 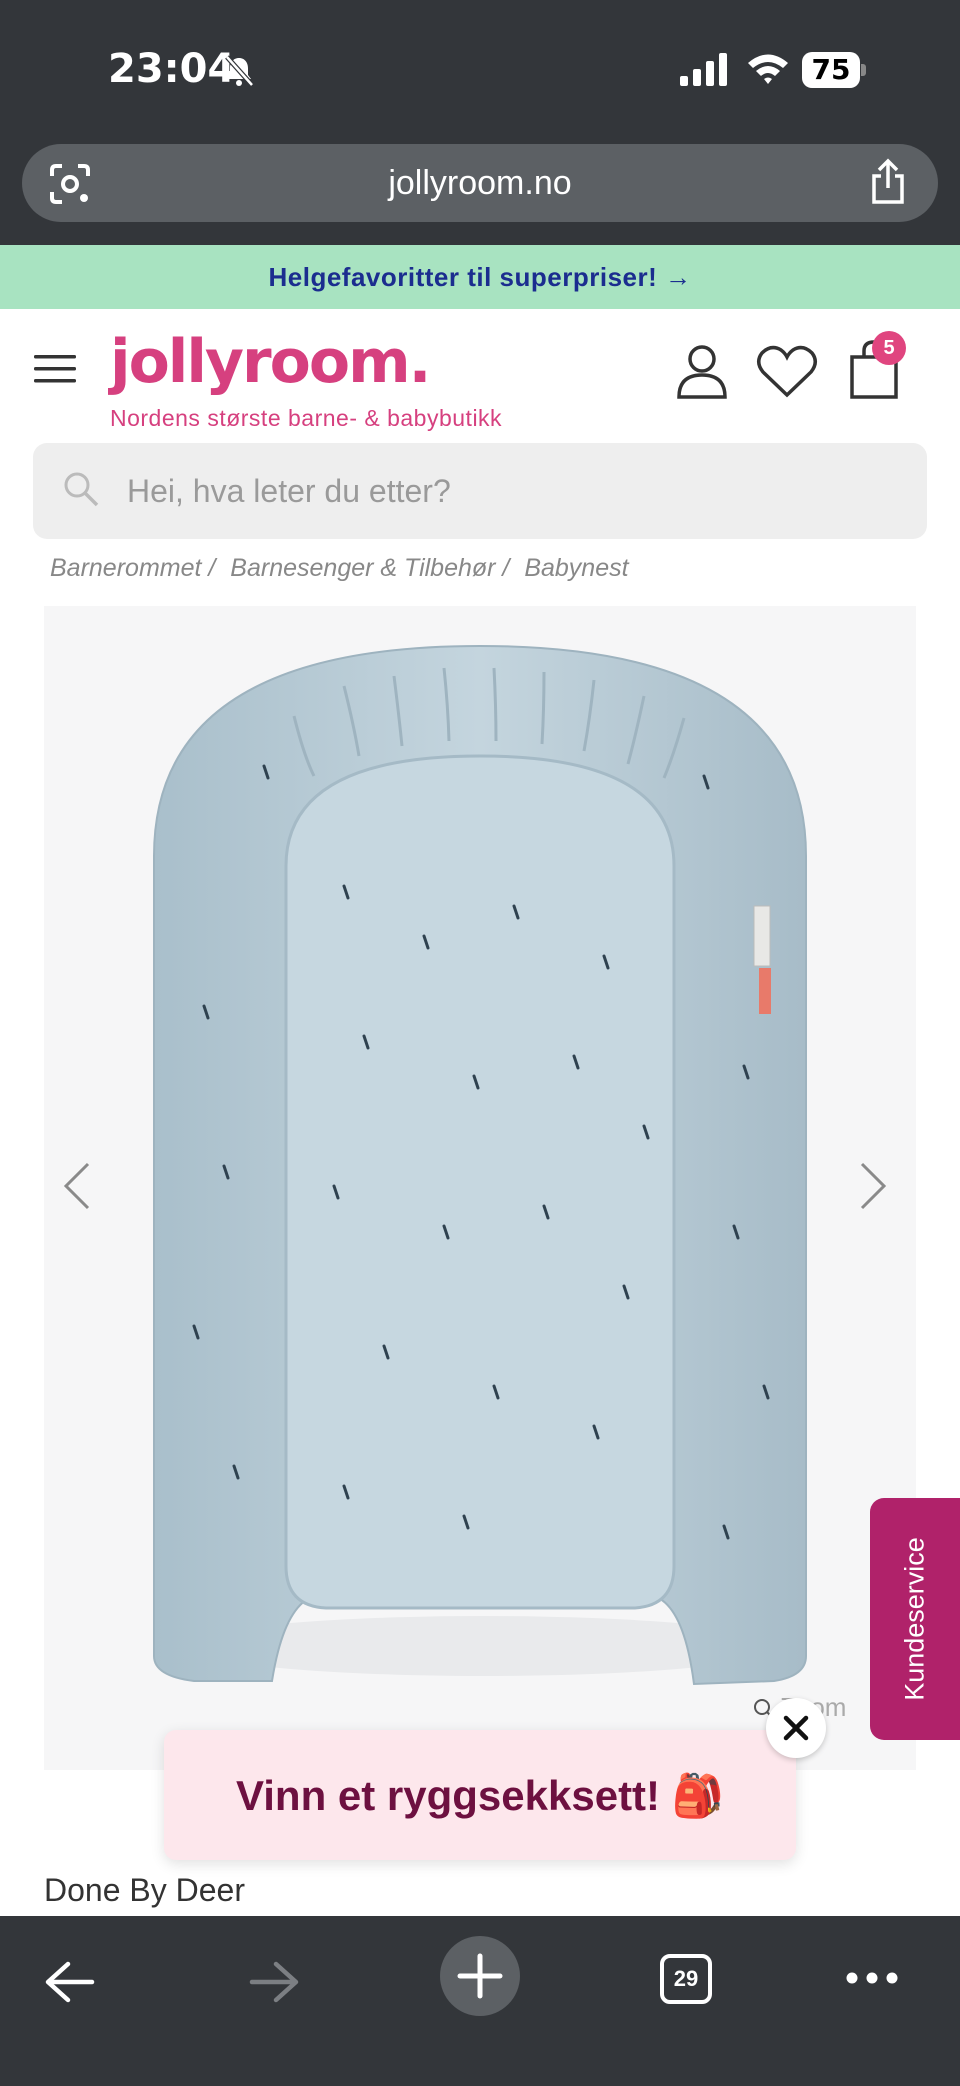 I want to click on promo-popup: Vinn et ryggsekksett! 🎒, so click(x=480, y=1795).